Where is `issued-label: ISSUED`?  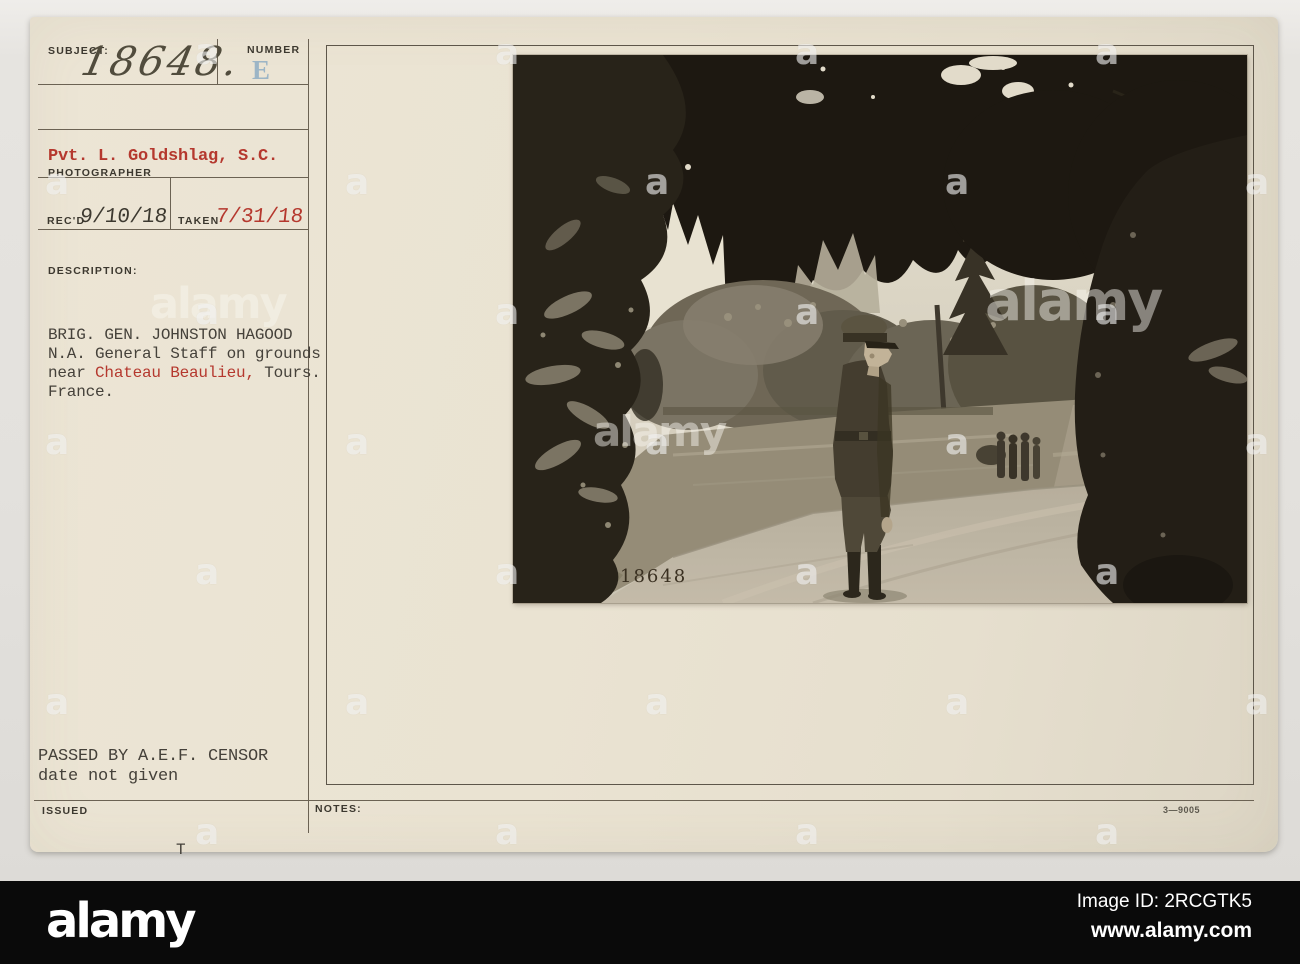 issued-label: ISSUED is located at coordinates (65, 811).